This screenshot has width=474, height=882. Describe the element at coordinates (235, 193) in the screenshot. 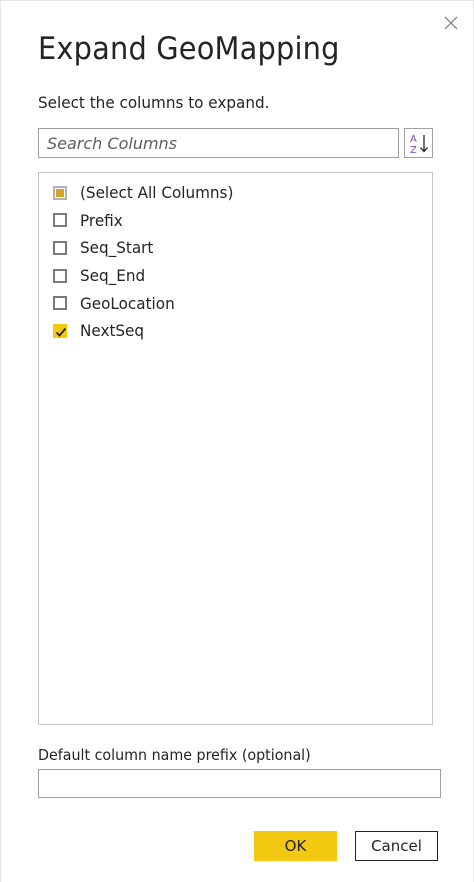

I see `list-item-select-all: (Select All Columns)` at that location.